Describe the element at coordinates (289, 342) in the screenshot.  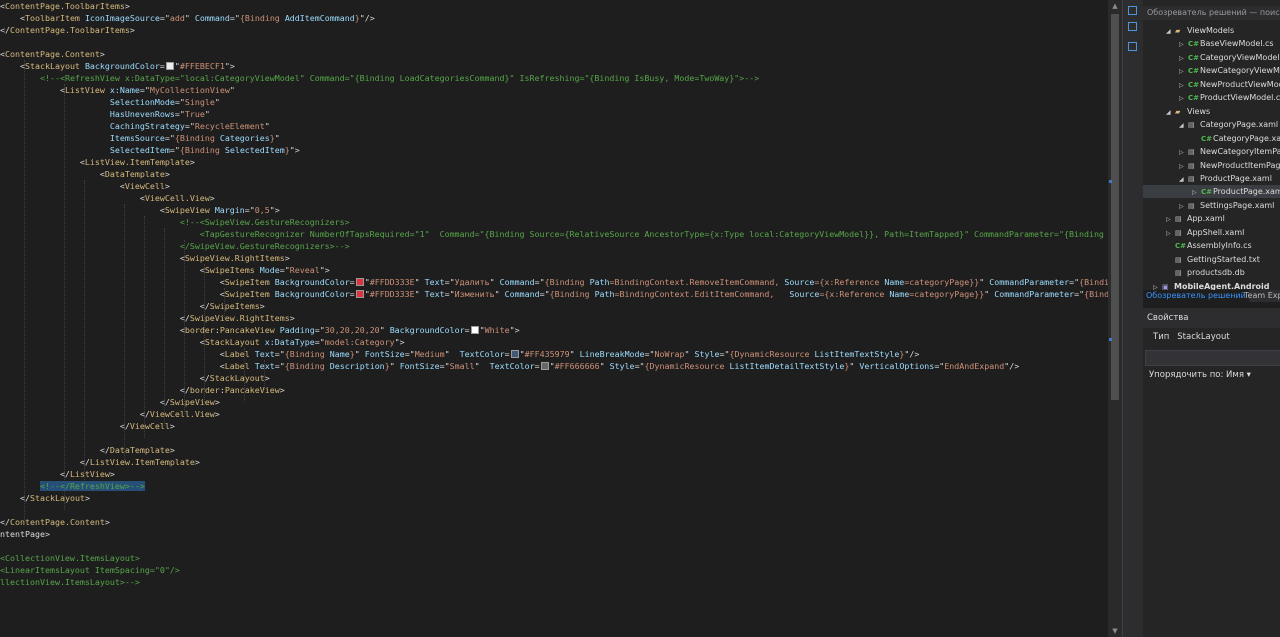
I see `code-token: x:DataType` at that location.